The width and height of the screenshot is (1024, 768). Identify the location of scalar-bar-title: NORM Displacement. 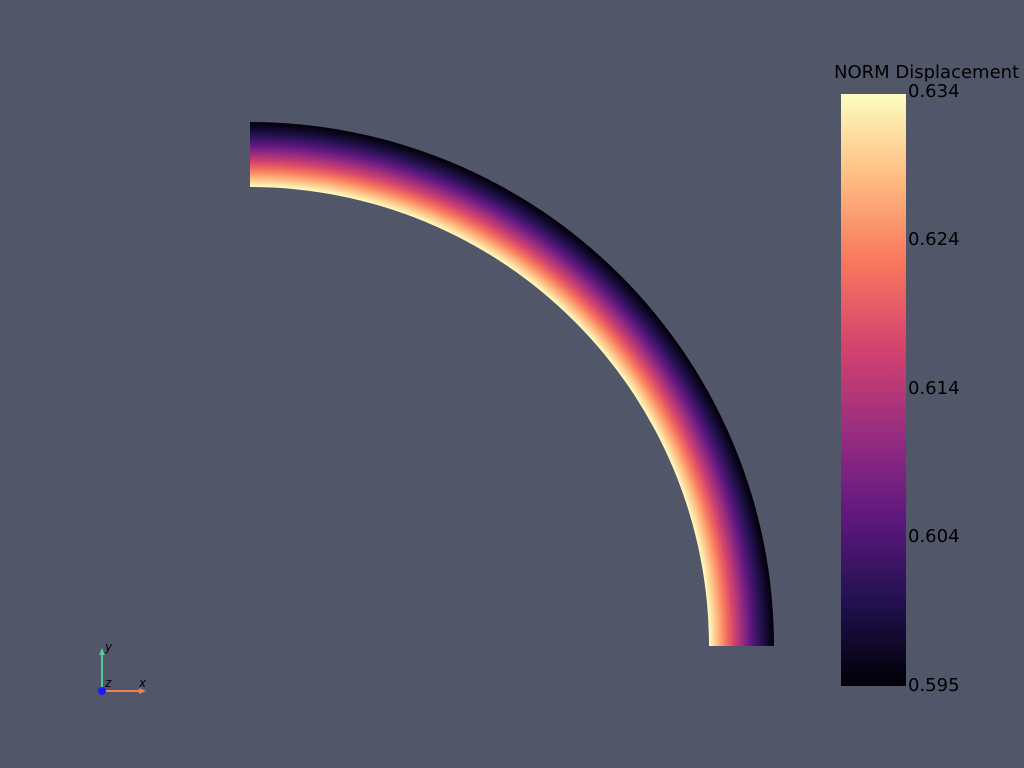
(927, 72).